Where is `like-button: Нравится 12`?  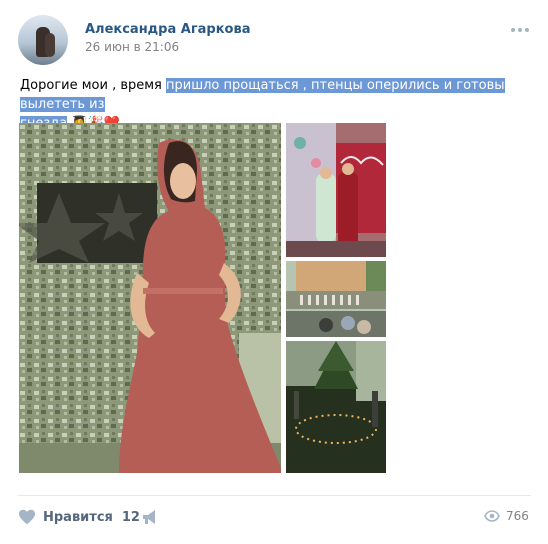
like-button: Нравится 12 is located at coordinates (79, 517).